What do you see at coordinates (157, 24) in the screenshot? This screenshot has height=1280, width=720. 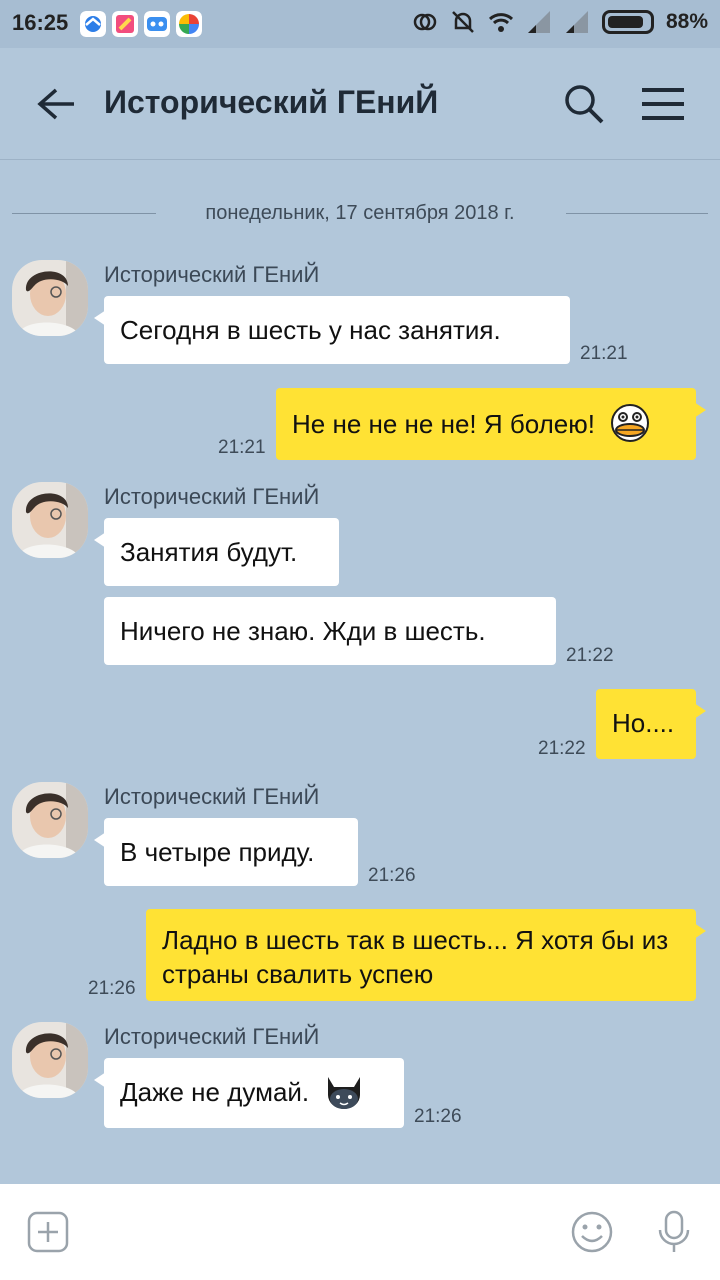 I see `game-app-icon` at bounding box center [157, 24].